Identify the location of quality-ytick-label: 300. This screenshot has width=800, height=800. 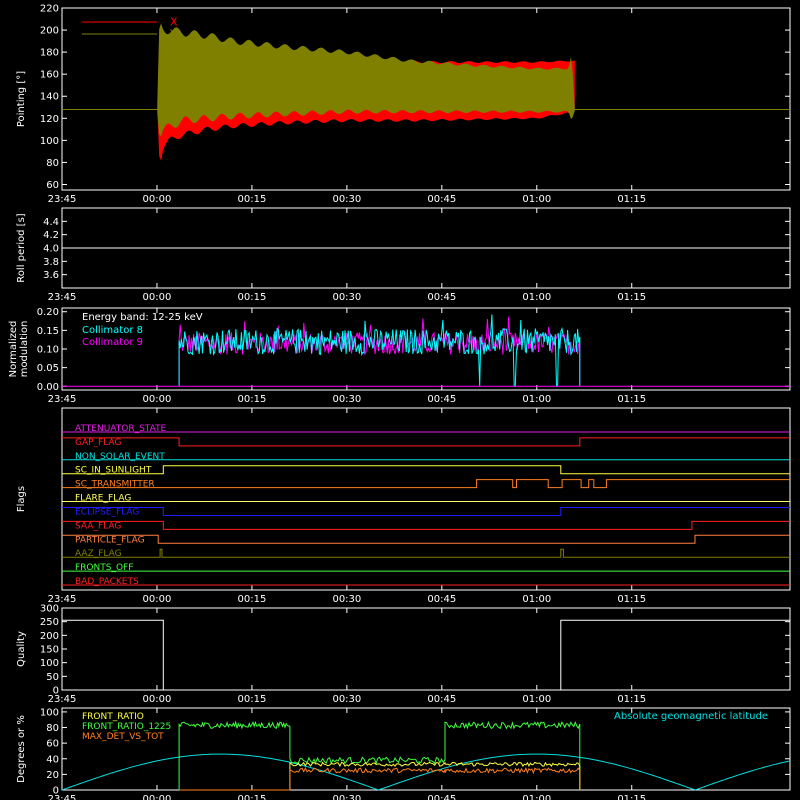
(49, 609).